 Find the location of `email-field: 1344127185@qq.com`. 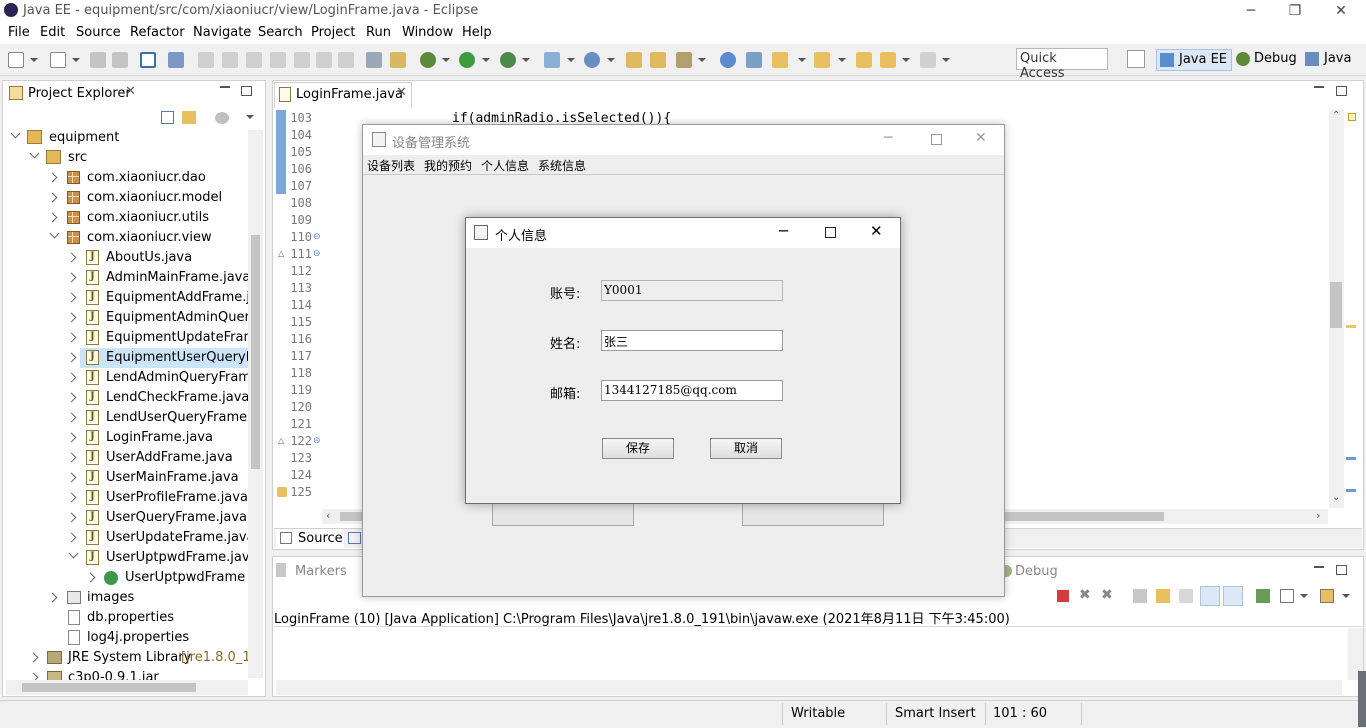

email-field: 1344127185@qq.com is located at coordinates (692, 390).